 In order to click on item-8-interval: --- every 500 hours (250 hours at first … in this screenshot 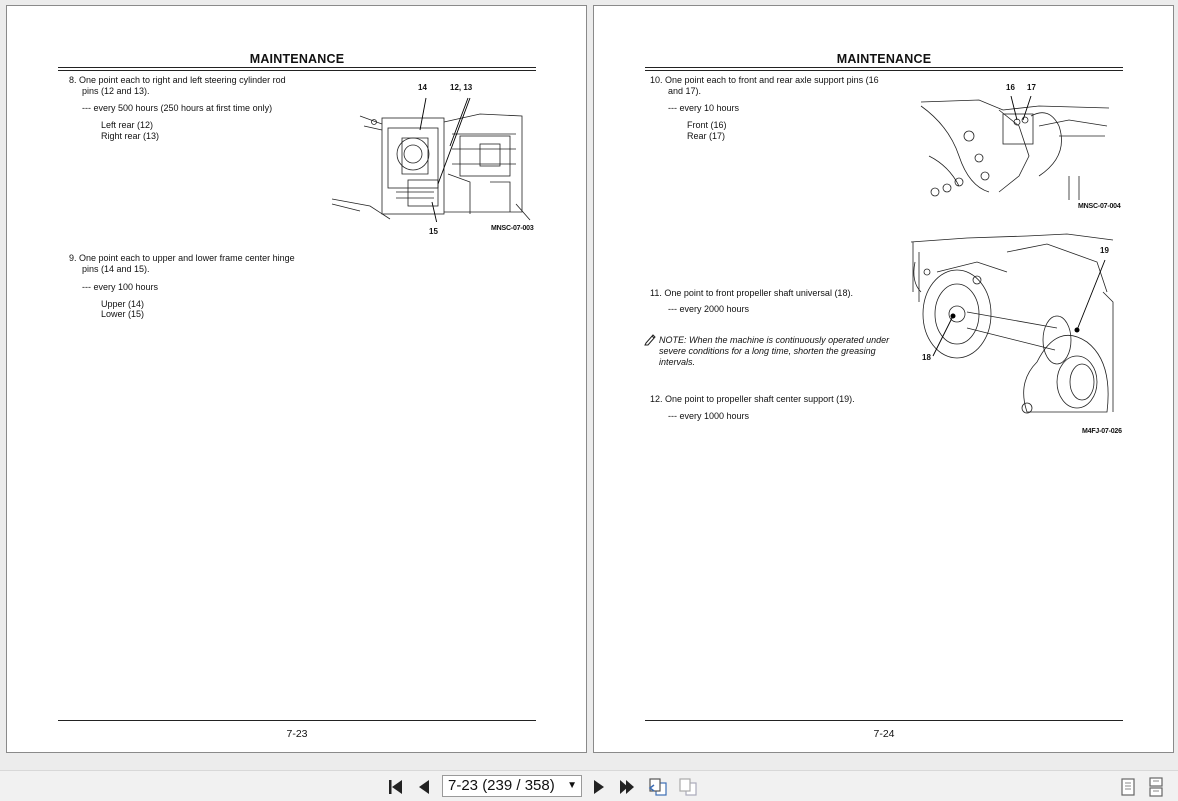, I will do `click(177, 108)`.